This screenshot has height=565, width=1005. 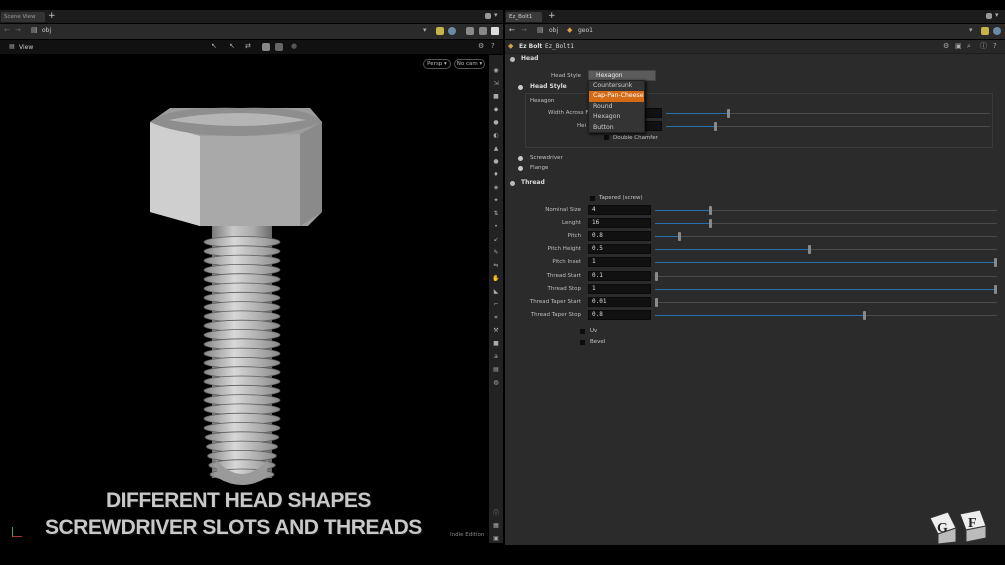 I want to click on viewport-tool-icon: ✋, so click(x=496, y=278).